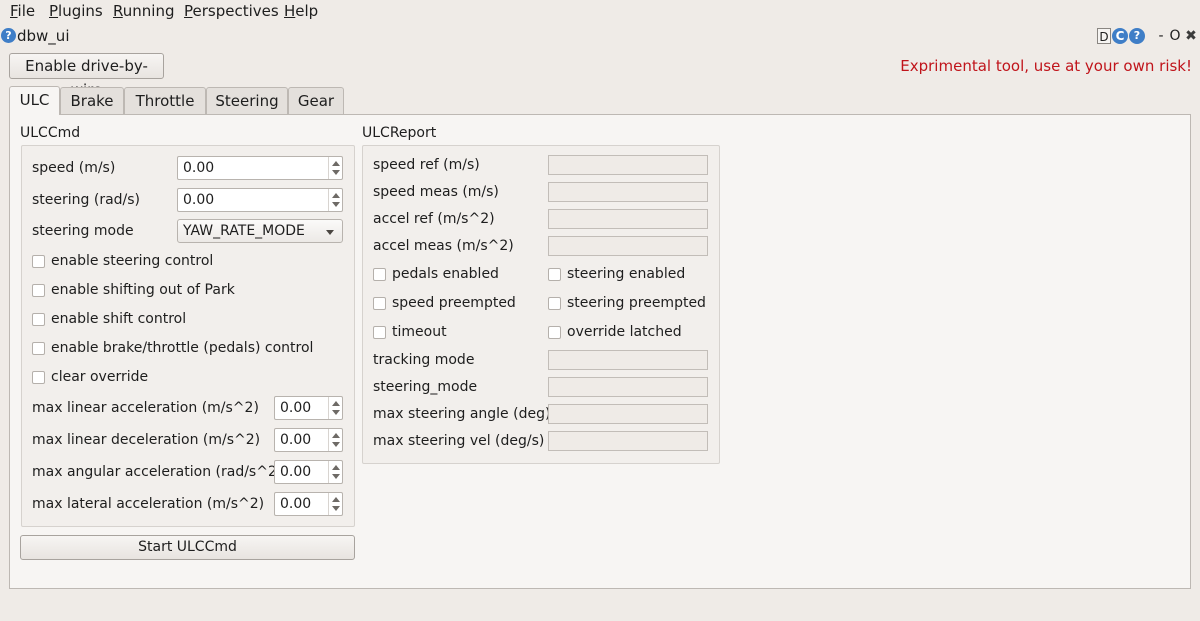 The width and height of the screenshot is (1200, 621). What do you see at coordinates (1191, 36) in the screenshot?
I see `close-icon: ✖` at bounding box center [1191, 36].